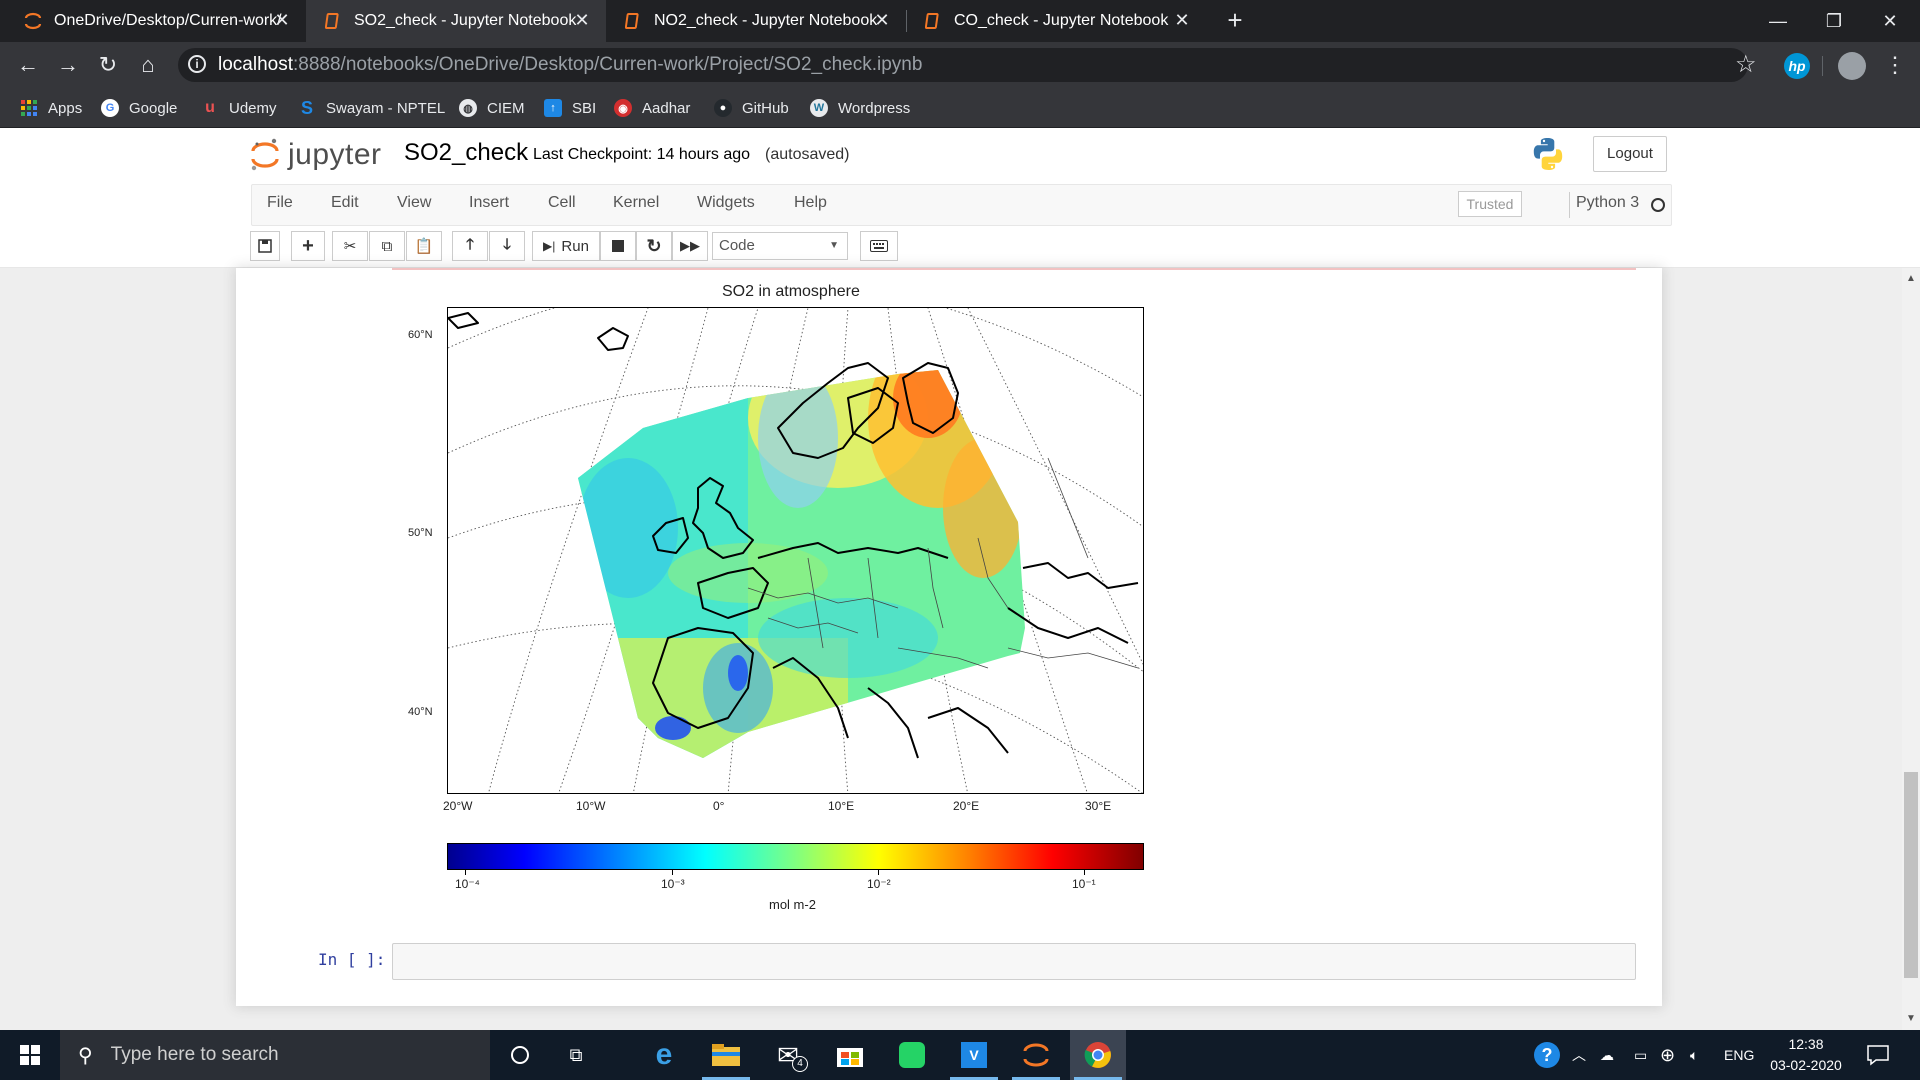 The height and width of the screenshot is (1080, 1920). What do you see at coordinates (751, 108) in the screenshot?
I see `bookmark-github: ● GitHub` at bounding box center [751, 108].